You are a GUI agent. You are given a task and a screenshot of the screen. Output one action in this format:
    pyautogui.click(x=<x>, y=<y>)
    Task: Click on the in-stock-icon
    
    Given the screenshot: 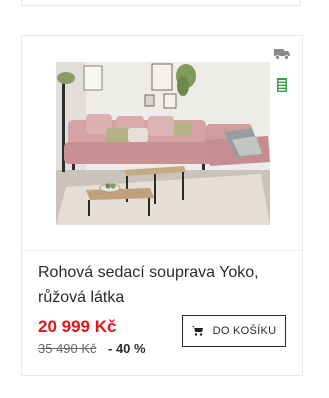 What is the action you would take?
    pyautogui.click(x=282, y=85)
    